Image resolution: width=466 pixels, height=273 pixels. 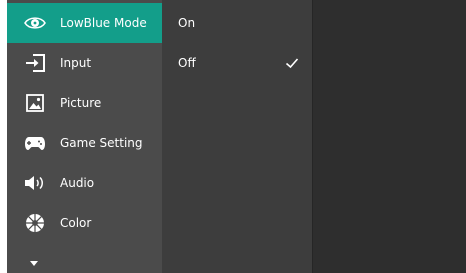 I want to click on menu-item-input: Input, so click(x=84, y=63).